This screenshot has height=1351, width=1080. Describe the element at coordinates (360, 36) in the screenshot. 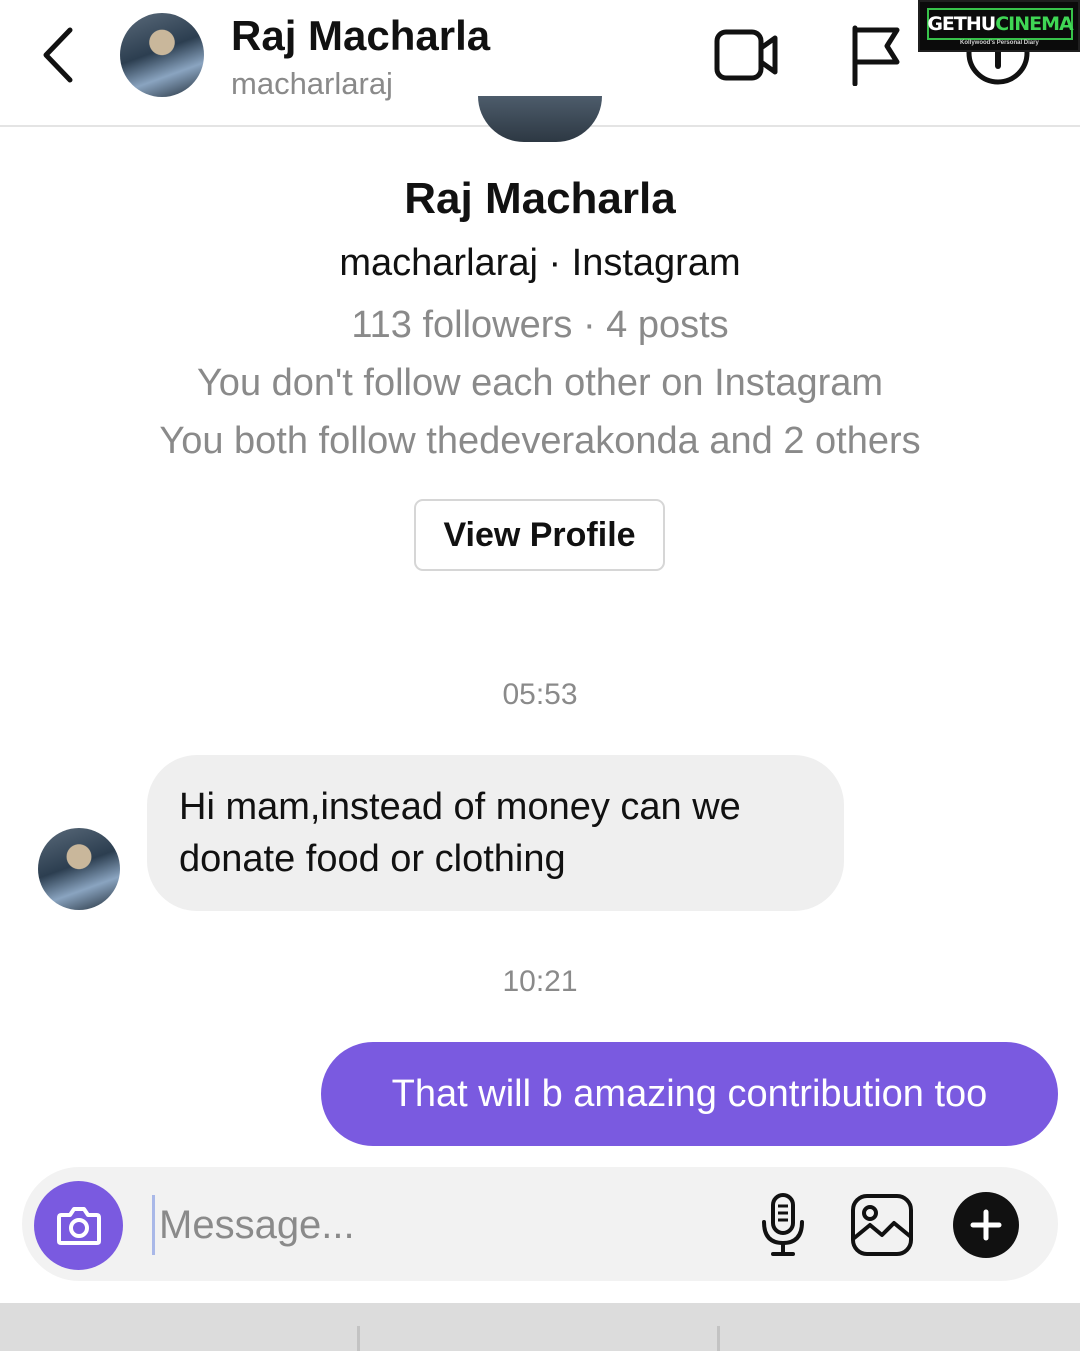

I see `header-contact-name: Raj Macharla` at that location.